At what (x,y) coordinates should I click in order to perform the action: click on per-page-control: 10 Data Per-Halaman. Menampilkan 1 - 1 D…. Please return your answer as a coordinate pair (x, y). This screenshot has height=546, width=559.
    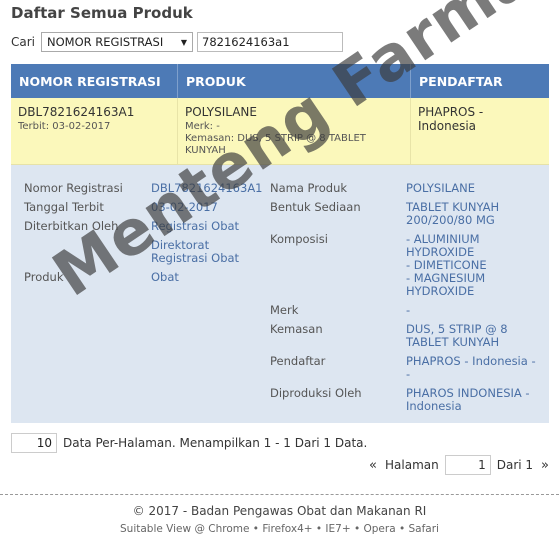
    Looking at the image, I should click on (189, 443).